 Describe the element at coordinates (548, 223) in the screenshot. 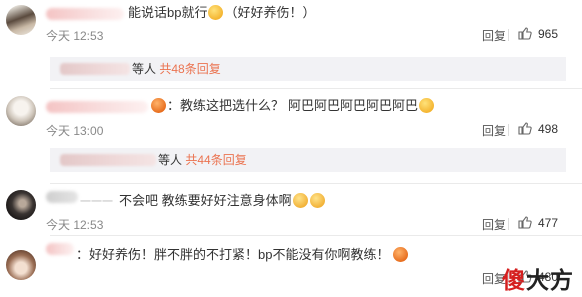

I see `like-count: 477` at that location.